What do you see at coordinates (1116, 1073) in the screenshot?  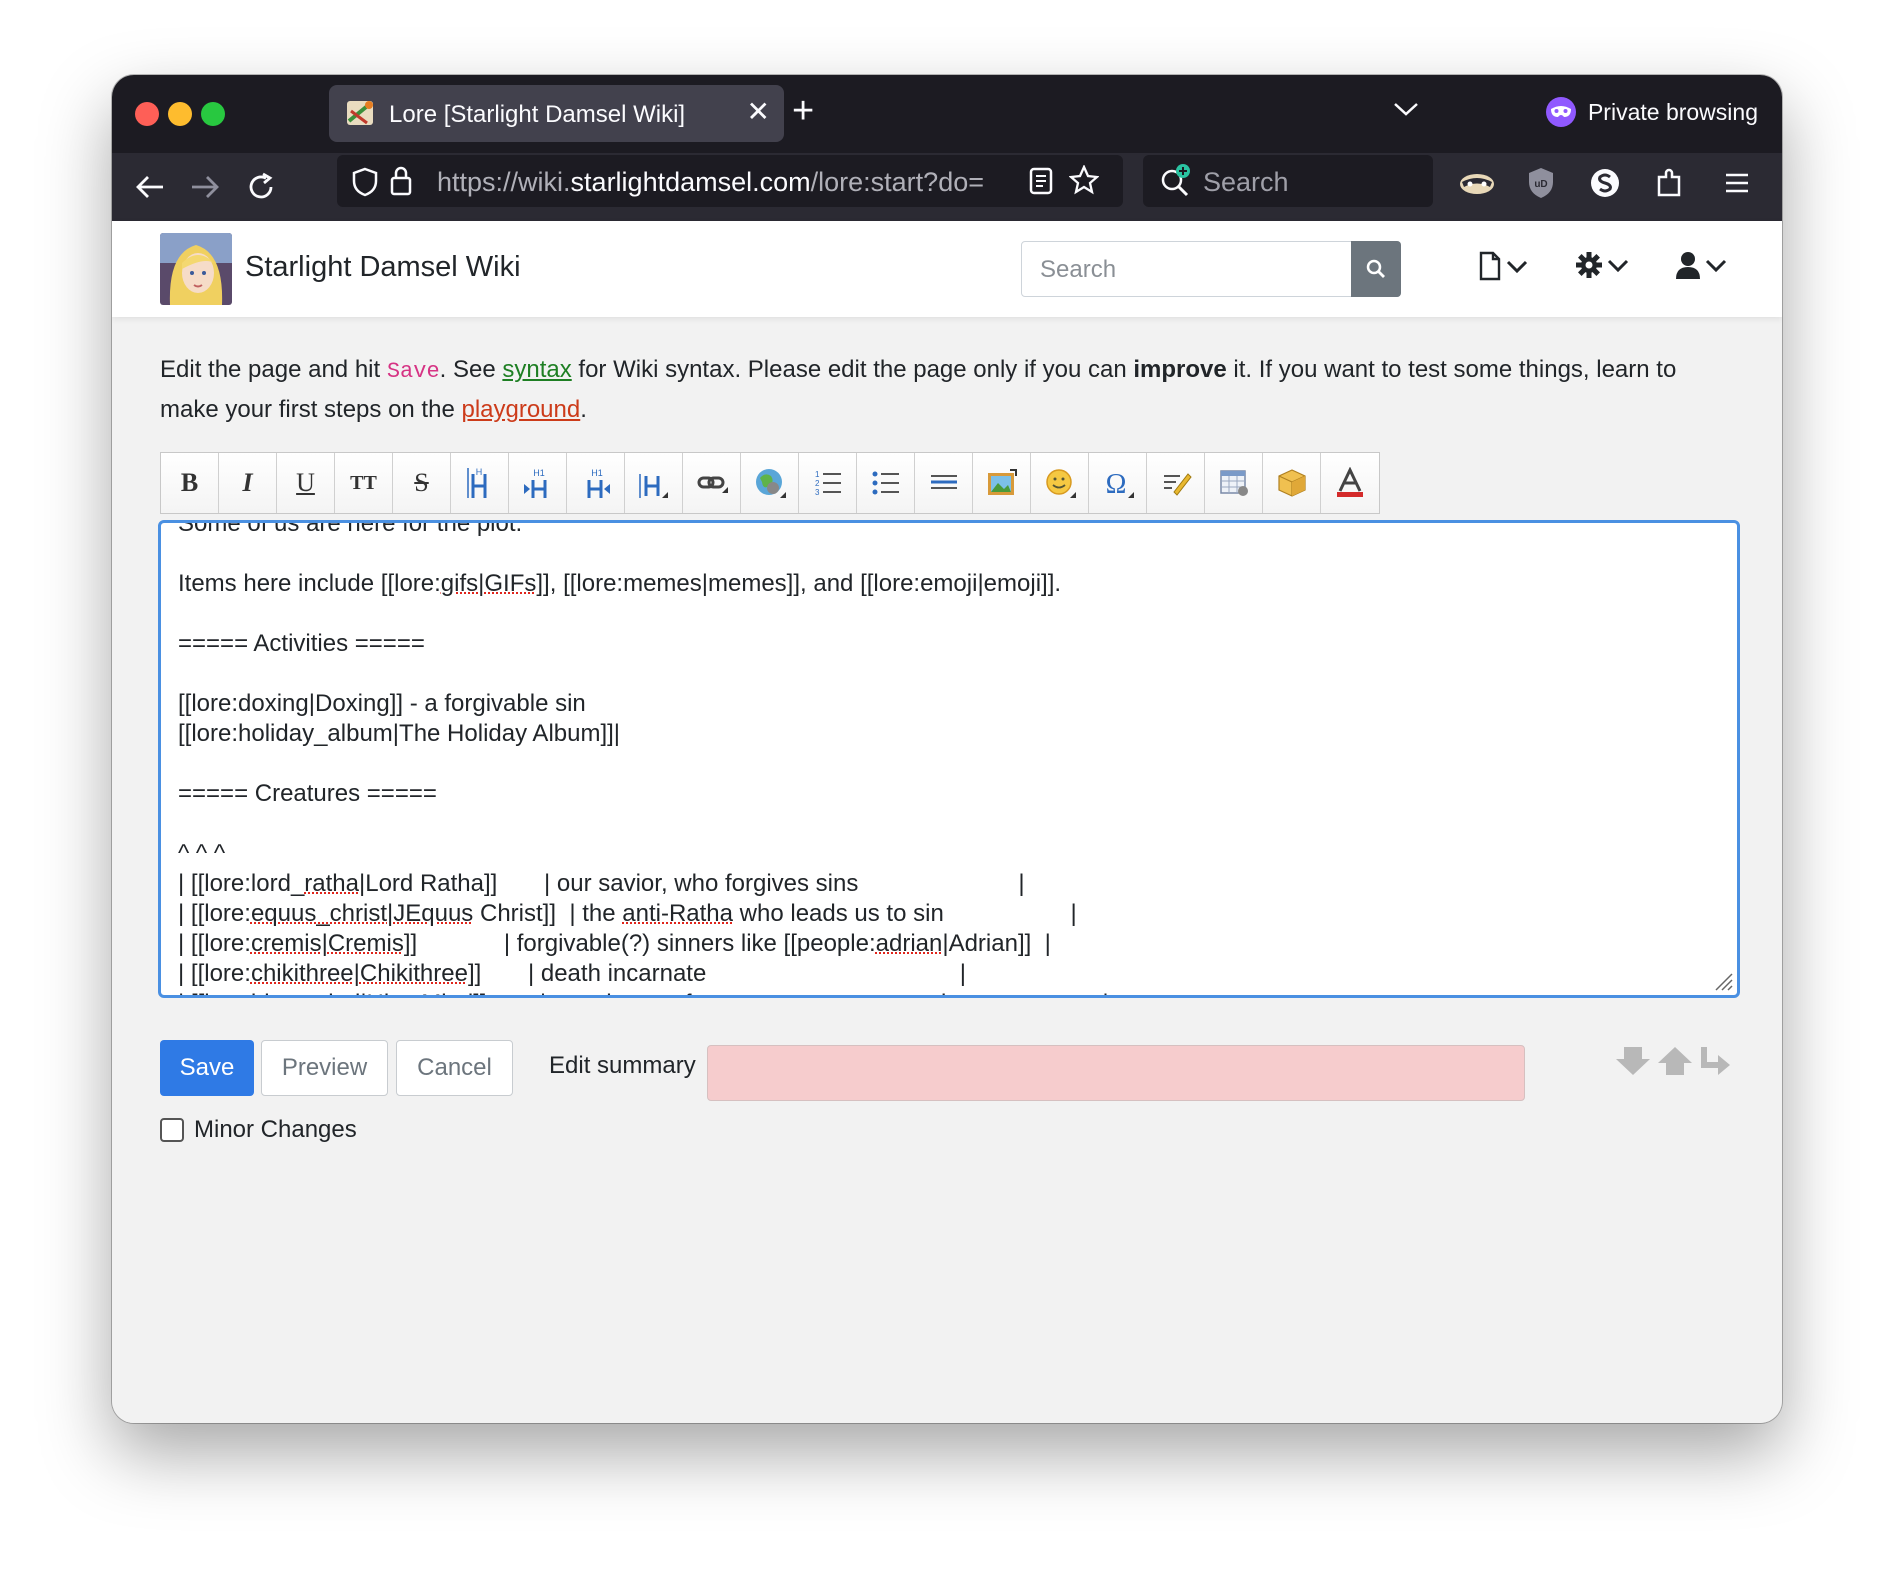 I see `edit-summary-input` at bounding box center [1116, 1073].